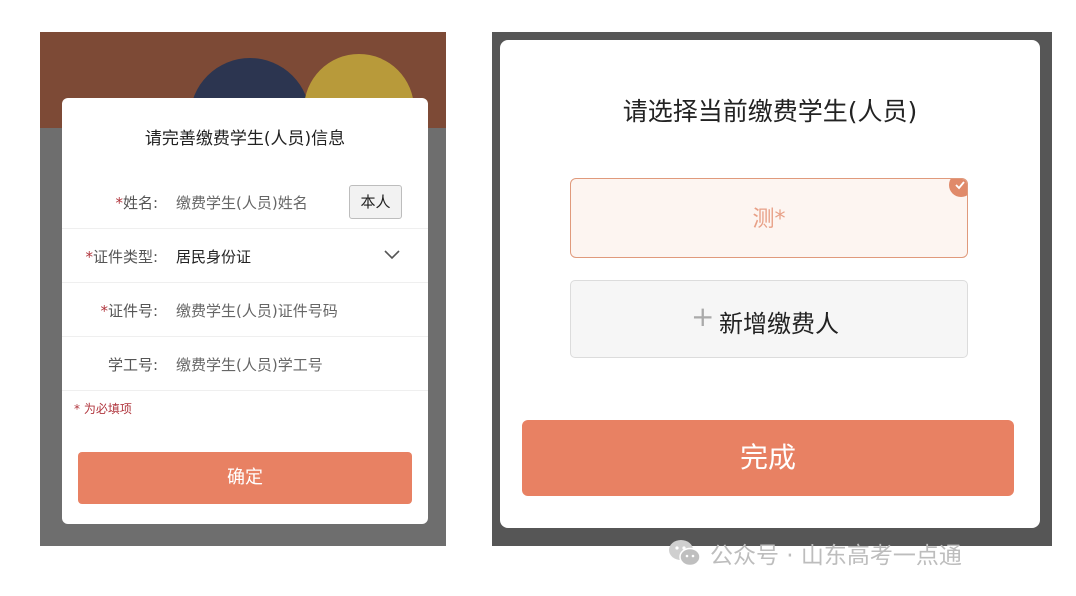 The image size is (1076, 596). I want to click on dialog-title: 请完善缴费学生(人员)信息, so click(245, 139).